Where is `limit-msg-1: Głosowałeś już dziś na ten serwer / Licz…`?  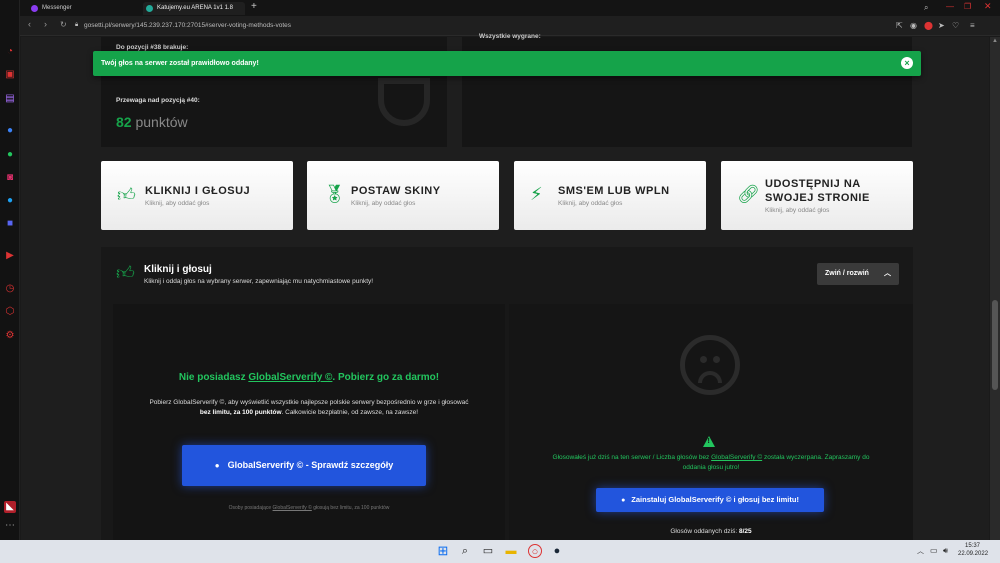 limit-msg-1: Głosowałeś już dziś na ten serwer / Licz… is located at coordinates (632, 457).